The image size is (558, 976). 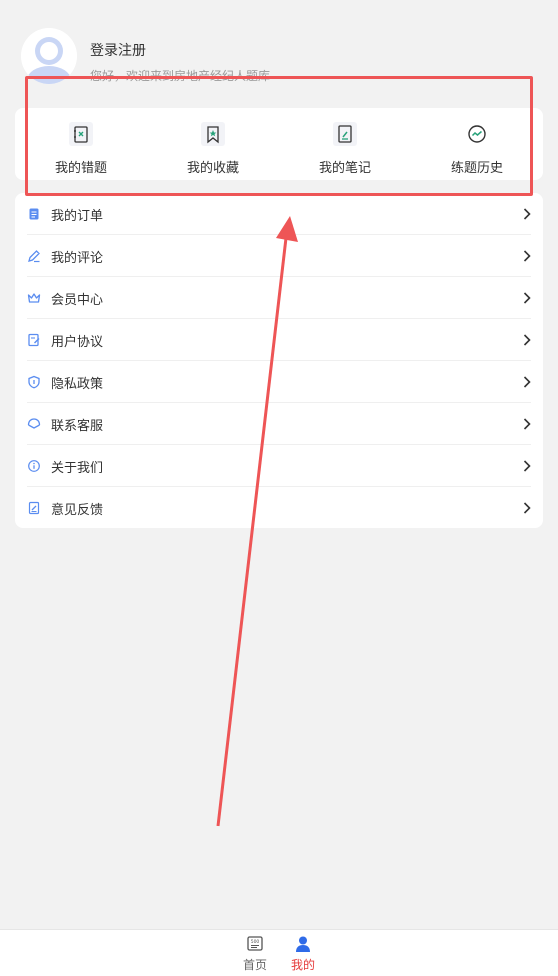 What do you see at coordinates (302, 965) in the screenshot?
I see `tab-mine-label: 我的` at bounding box center [302, 965].